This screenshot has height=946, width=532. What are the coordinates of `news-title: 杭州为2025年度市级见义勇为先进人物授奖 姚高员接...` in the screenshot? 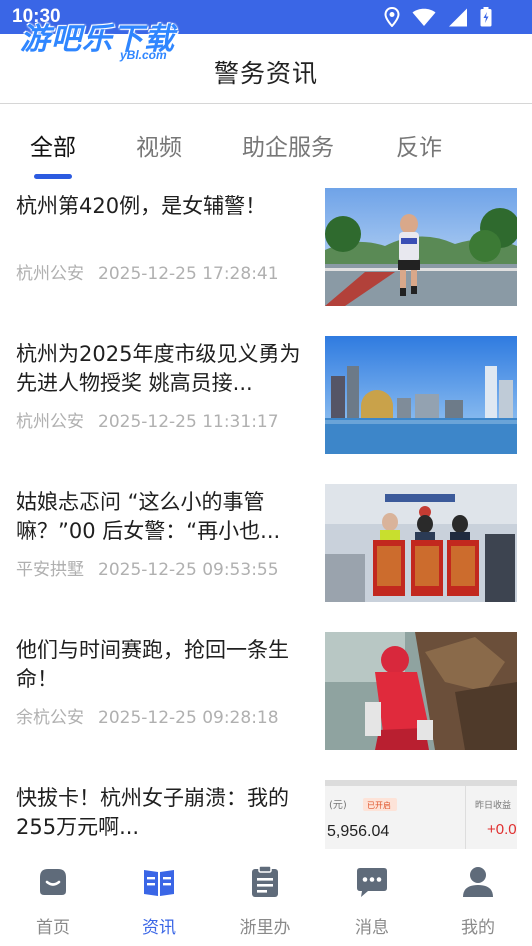 It's located at (158, 368).